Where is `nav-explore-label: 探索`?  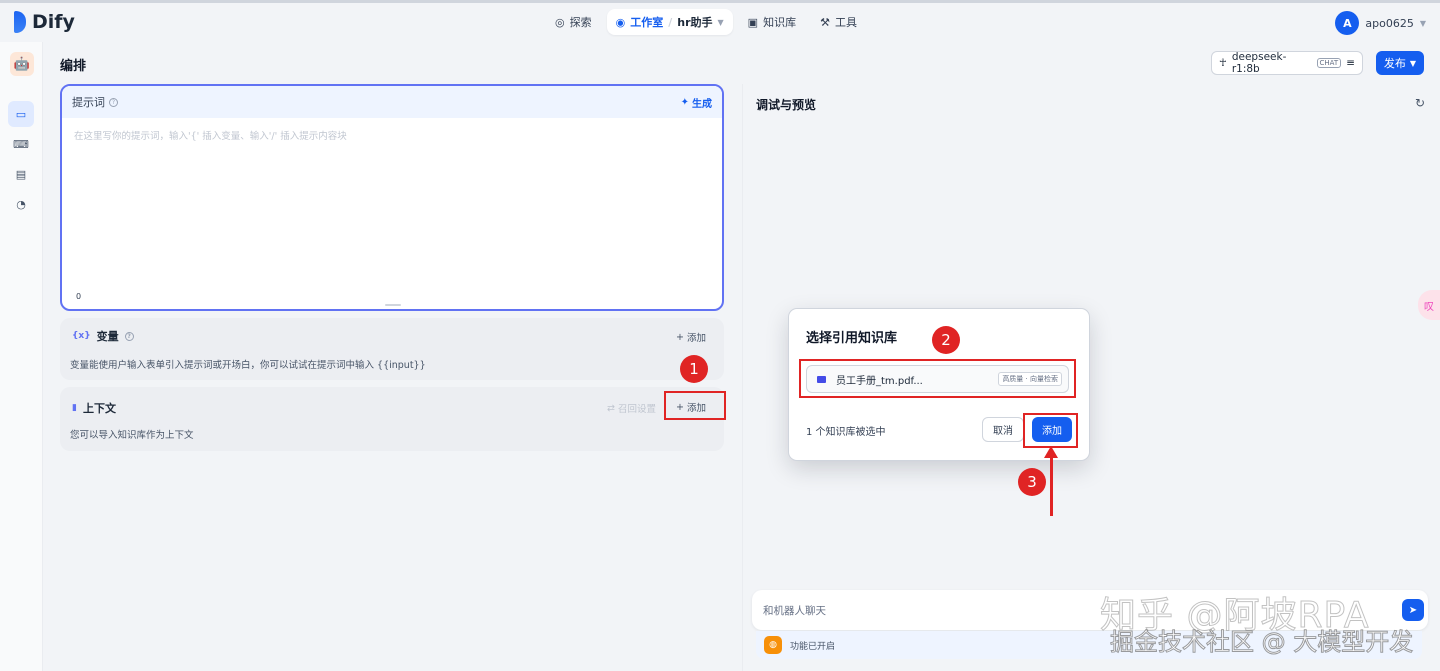
nav-explore-label: 探索 is located at coordinates (580, 22).